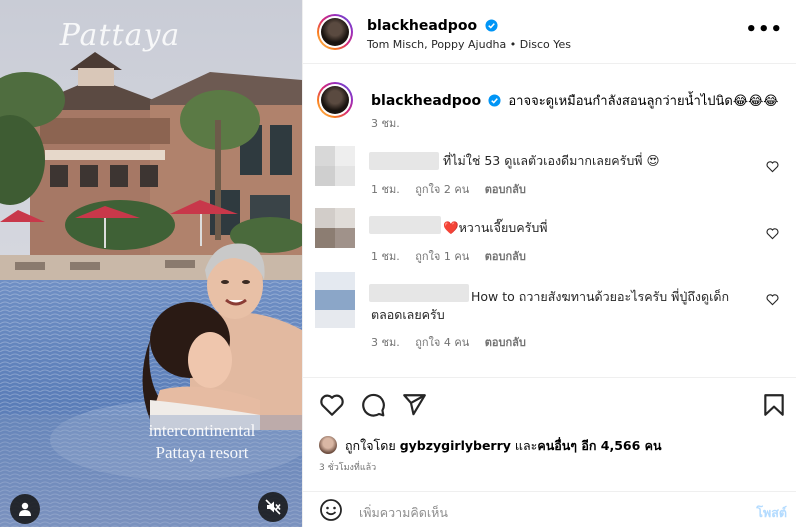  Describe the element at coordinates (764, 30) in the screenshot. I see `more-options-icon: •••` at that location.